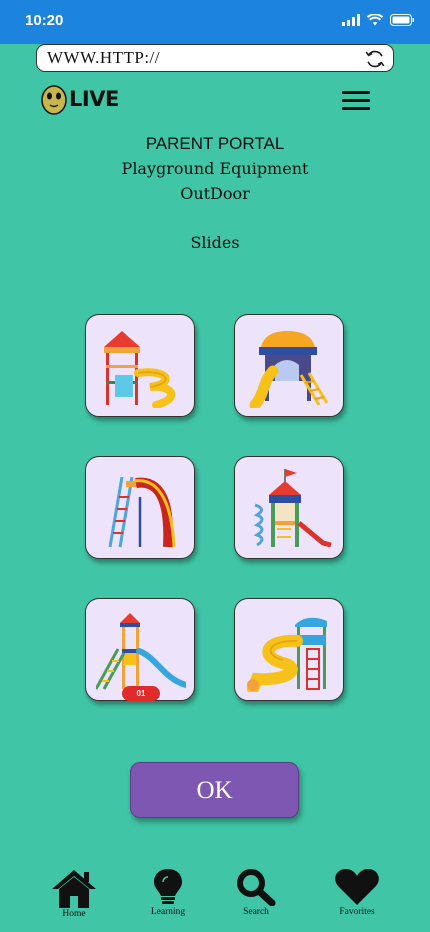 The image size is (430, 932). I want to click on home-icon, so click(74, 889).